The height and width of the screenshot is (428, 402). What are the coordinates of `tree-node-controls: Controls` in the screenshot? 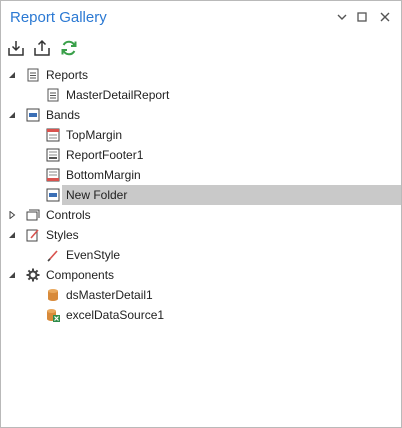 It's located at (201, 215).